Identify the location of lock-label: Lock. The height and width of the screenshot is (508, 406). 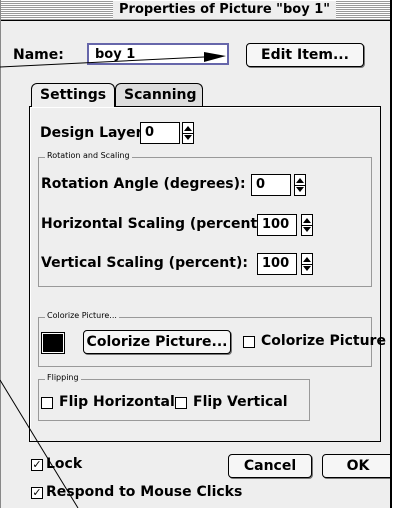
(64, 464).